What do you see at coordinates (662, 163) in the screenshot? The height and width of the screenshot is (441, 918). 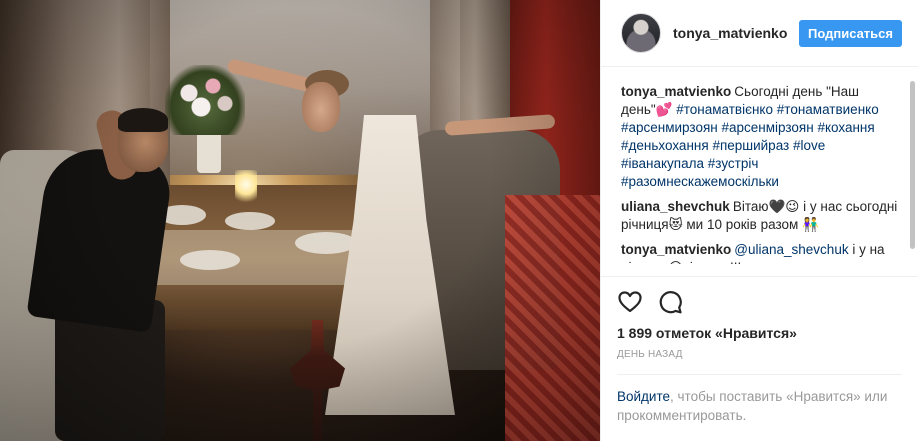 I see `hashtag-link: #іванакупала` at bounding box center [662, 163].